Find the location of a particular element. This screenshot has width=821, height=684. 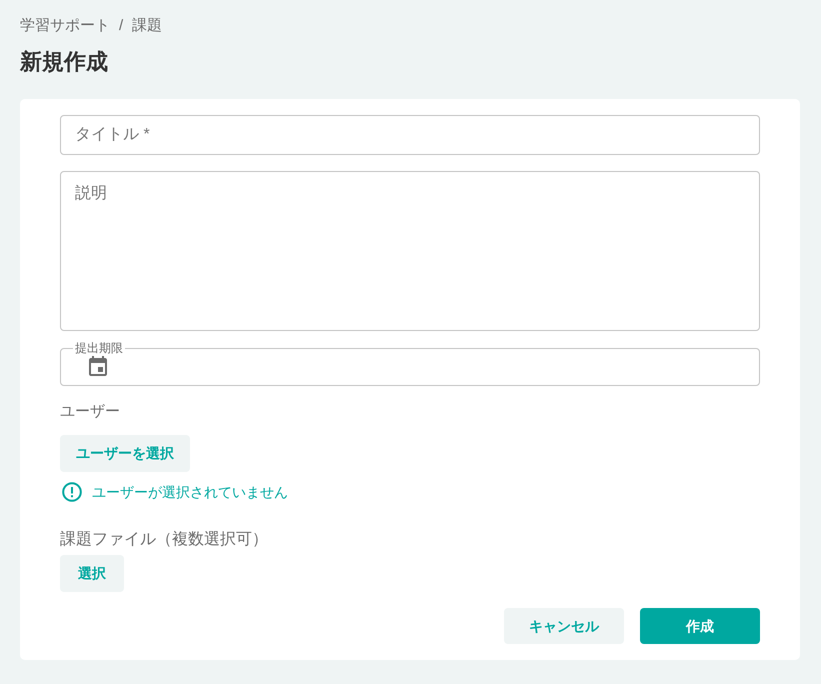

page-title: 新規作成 is located at coordinates (64, 62).